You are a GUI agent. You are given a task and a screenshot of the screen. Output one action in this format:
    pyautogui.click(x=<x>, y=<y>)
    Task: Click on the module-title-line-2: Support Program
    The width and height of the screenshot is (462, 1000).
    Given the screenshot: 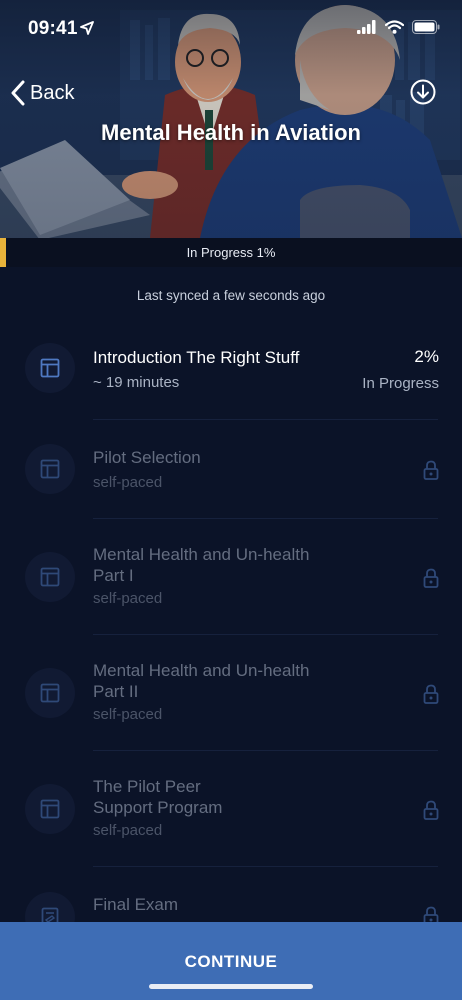 What is the action you would take?
    pyautogui.click(x=158, y=807)
    